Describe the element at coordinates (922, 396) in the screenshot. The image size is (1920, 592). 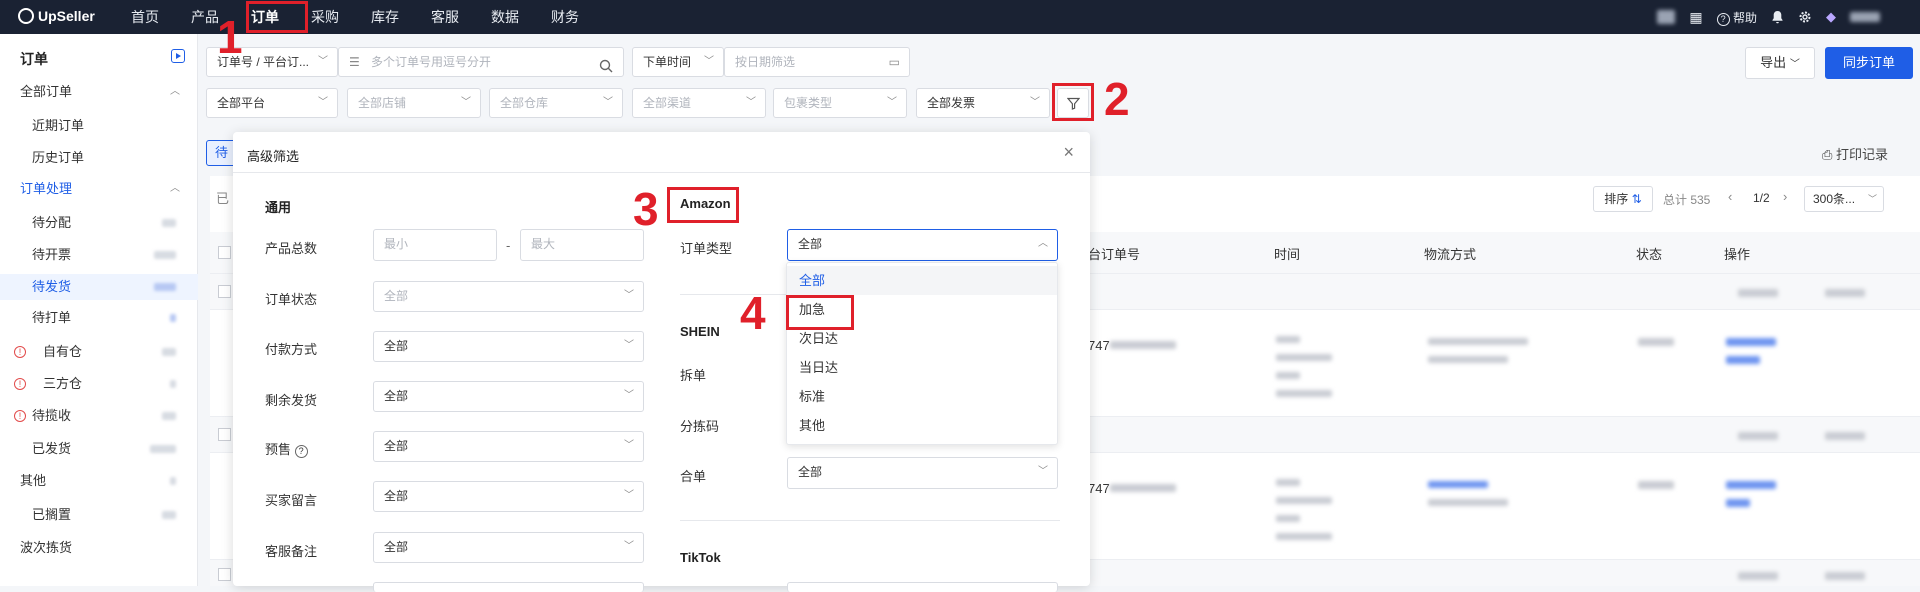
I see `dropdown-option-standard: 标准` at that location.